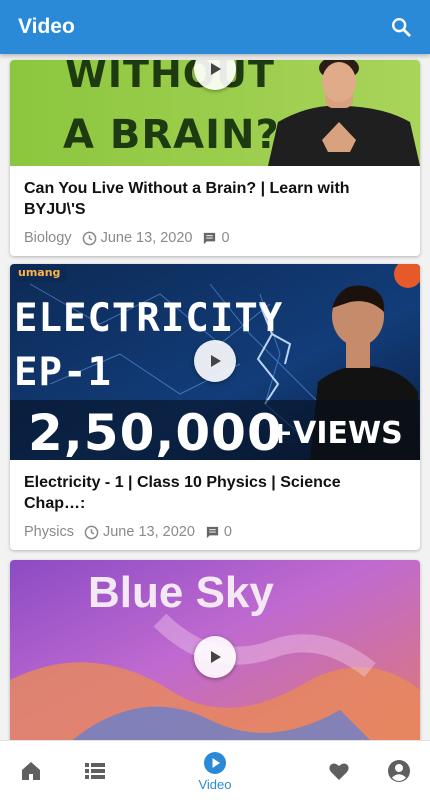 Image resolution: width=430 pixels, height=800 pixels. I want to click on search-icon, so click(401, 27).